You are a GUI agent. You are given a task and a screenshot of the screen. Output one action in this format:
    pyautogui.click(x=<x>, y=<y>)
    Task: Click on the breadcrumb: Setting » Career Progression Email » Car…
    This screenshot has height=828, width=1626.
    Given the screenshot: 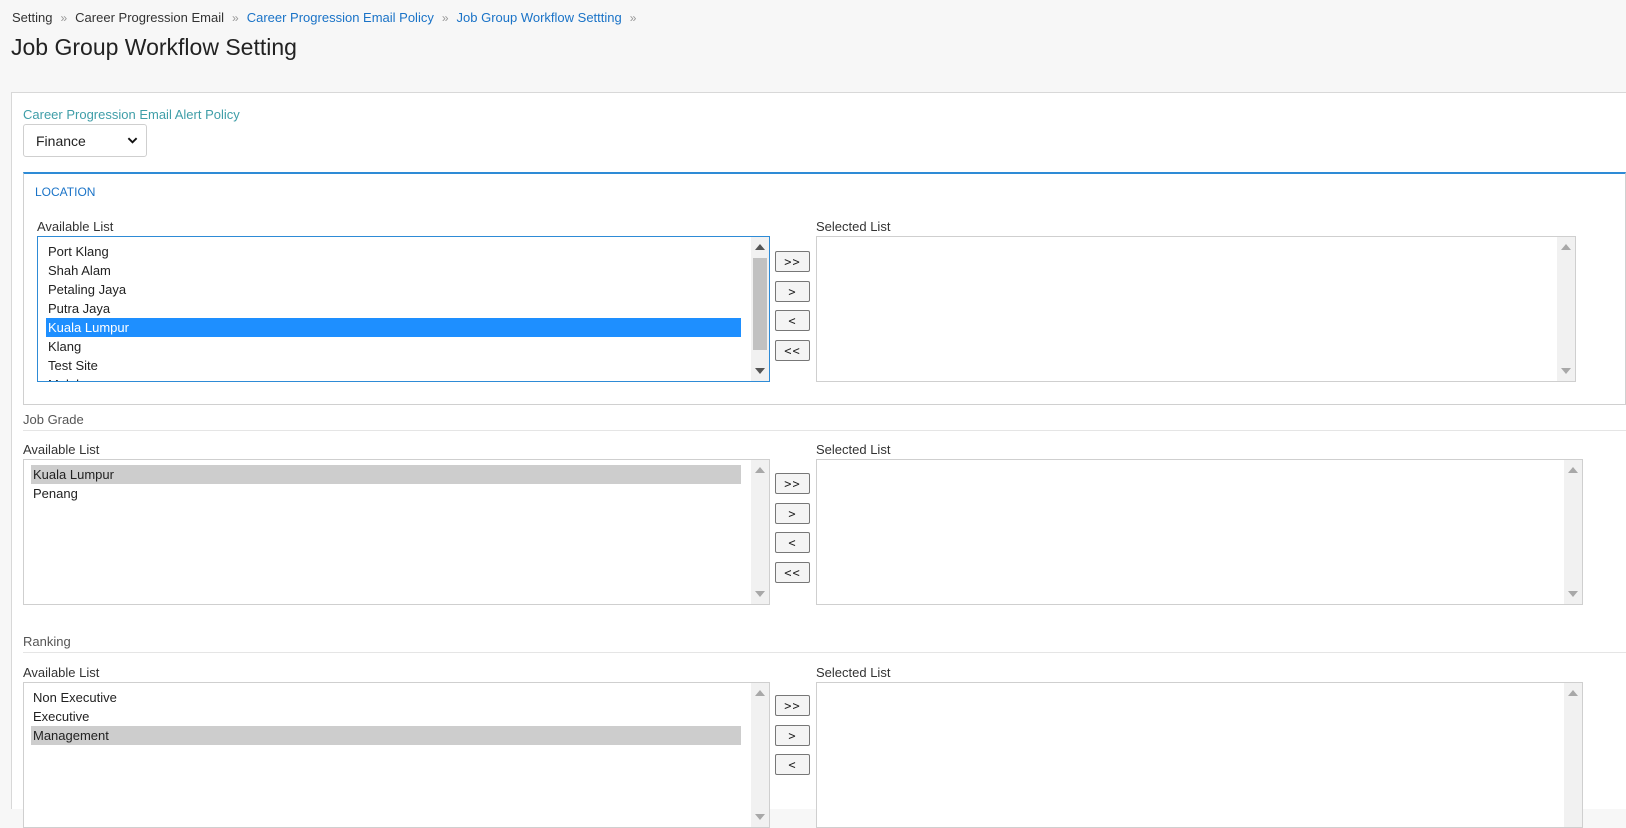 What is the action you would take?
    pyautogui.click(x=328, y=17)
    